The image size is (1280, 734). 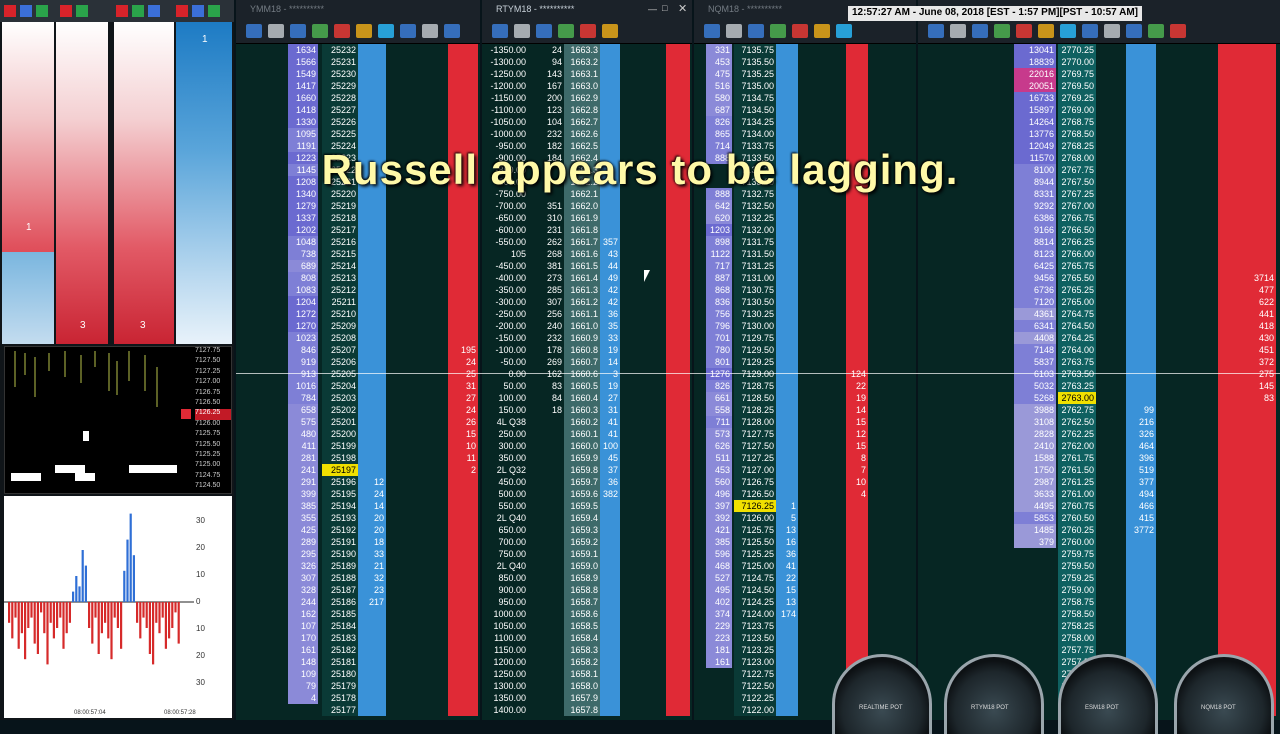 What do you see at coordinates (358, 578) in the screenshot?
I see `ladder-row: 307 25188 32` at bounding box center [358, 578].